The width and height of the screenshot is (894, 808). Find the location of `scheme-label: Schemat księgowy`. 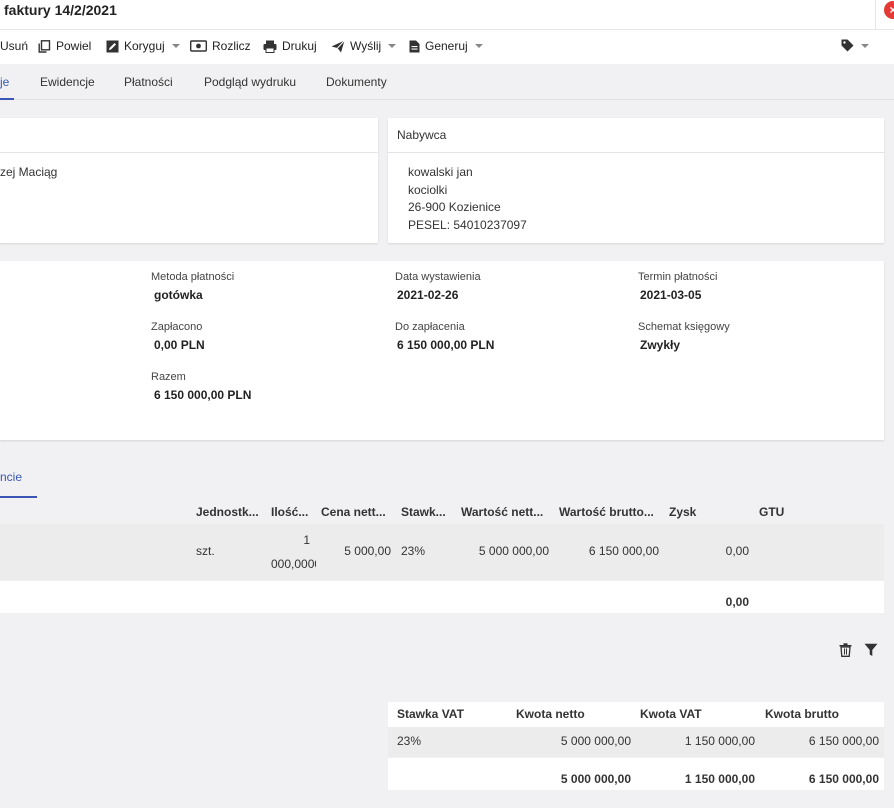

scheme-label: Schemat księgowy is located at coordinates (684, 327).